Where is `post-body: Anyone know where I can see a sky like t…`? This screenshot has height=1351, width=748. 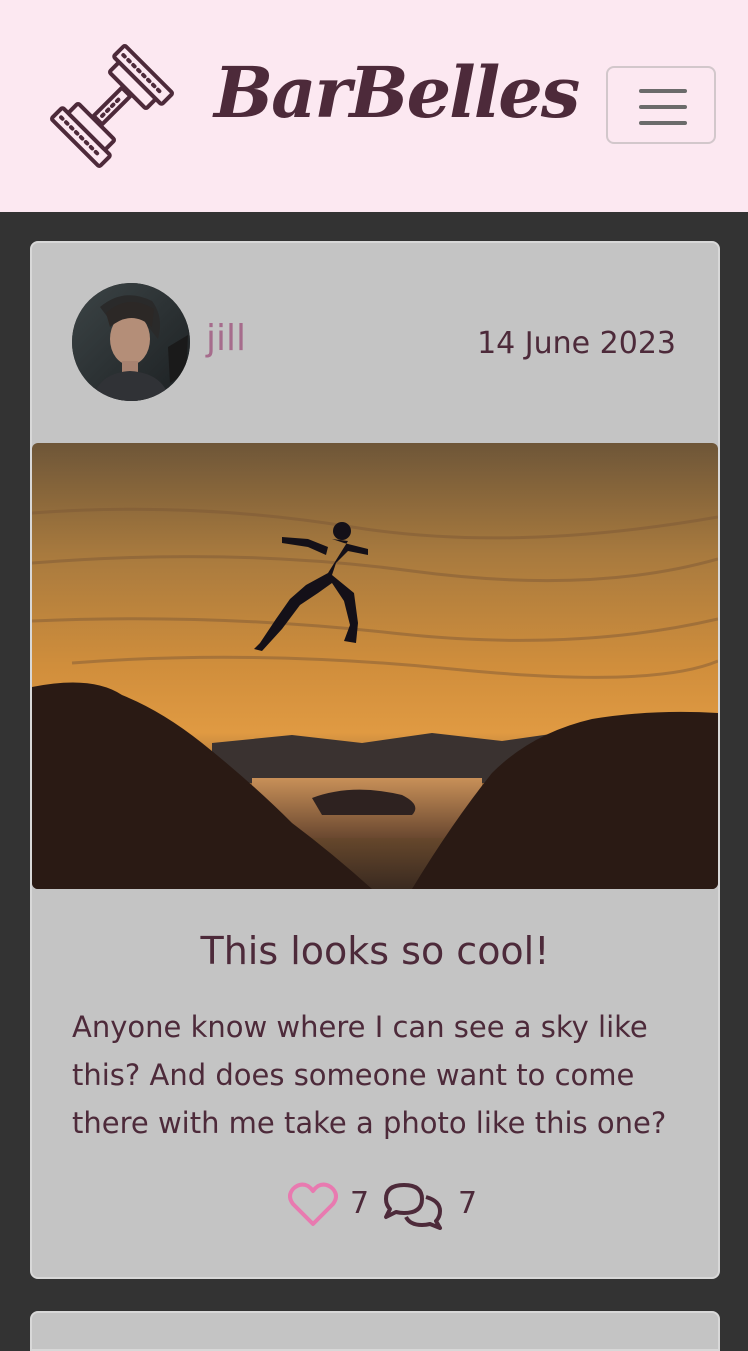
post-body: Anyone know where I can see a sky like t… is located at coordinates (369, 1075).